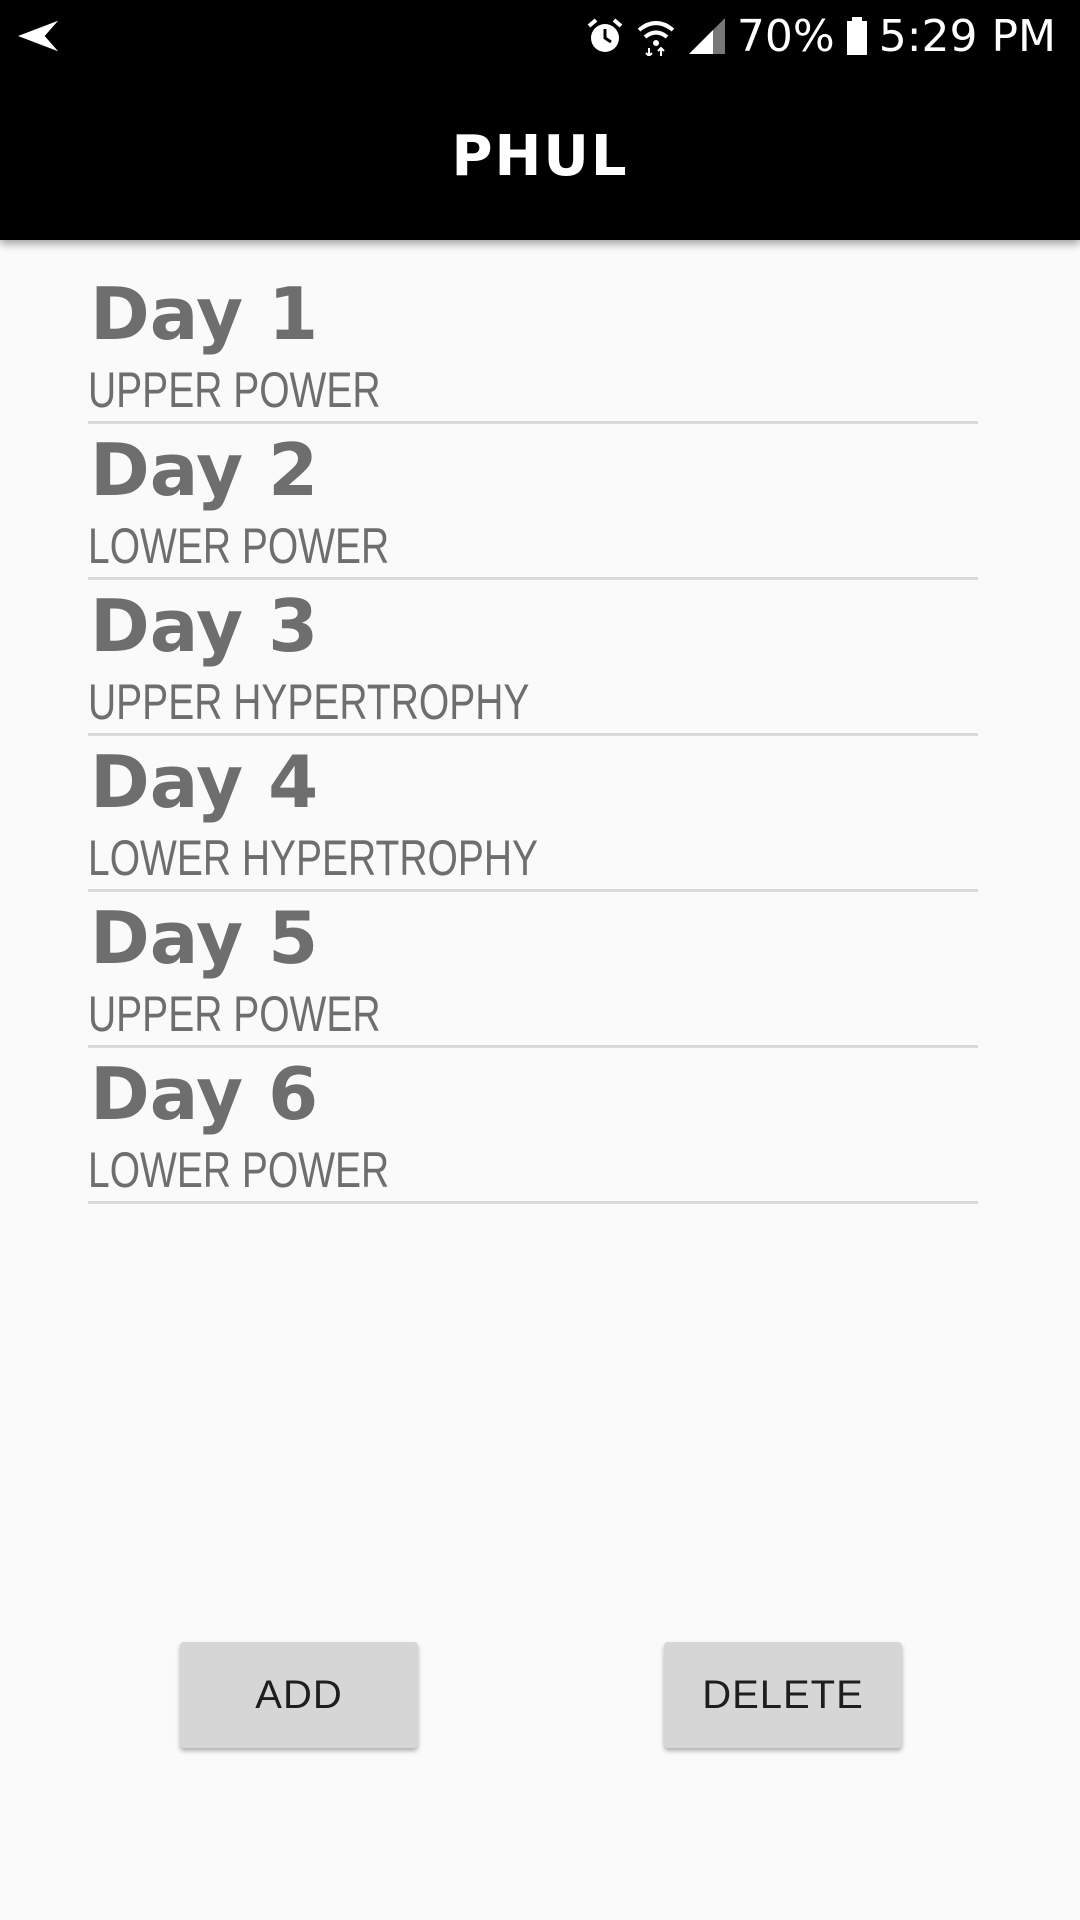  What do you see at coordinates (204, 626) in the screenshot?
I see `day-title: Day 3` at bounding box center [204, 626].